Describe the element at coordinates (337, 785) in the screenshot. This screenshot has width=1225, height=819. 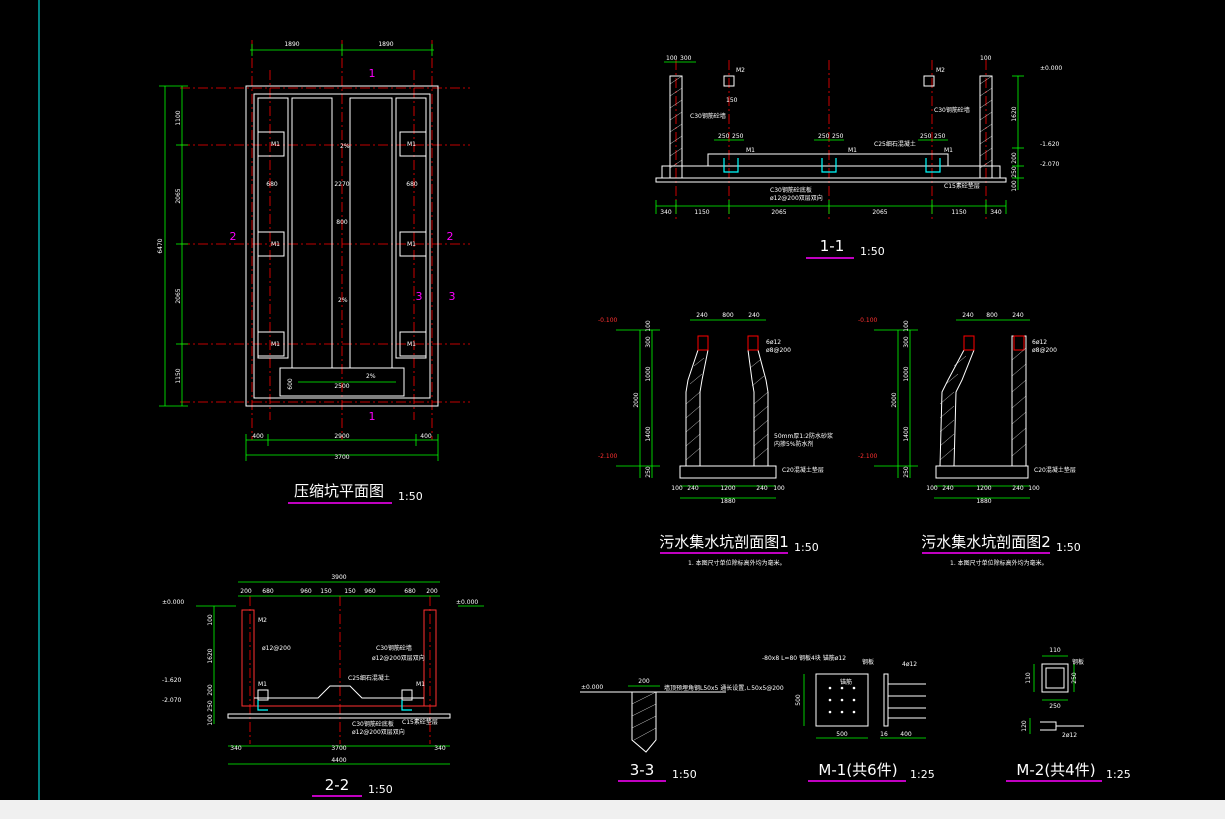
I see `s22-title: 2-2` at that location.